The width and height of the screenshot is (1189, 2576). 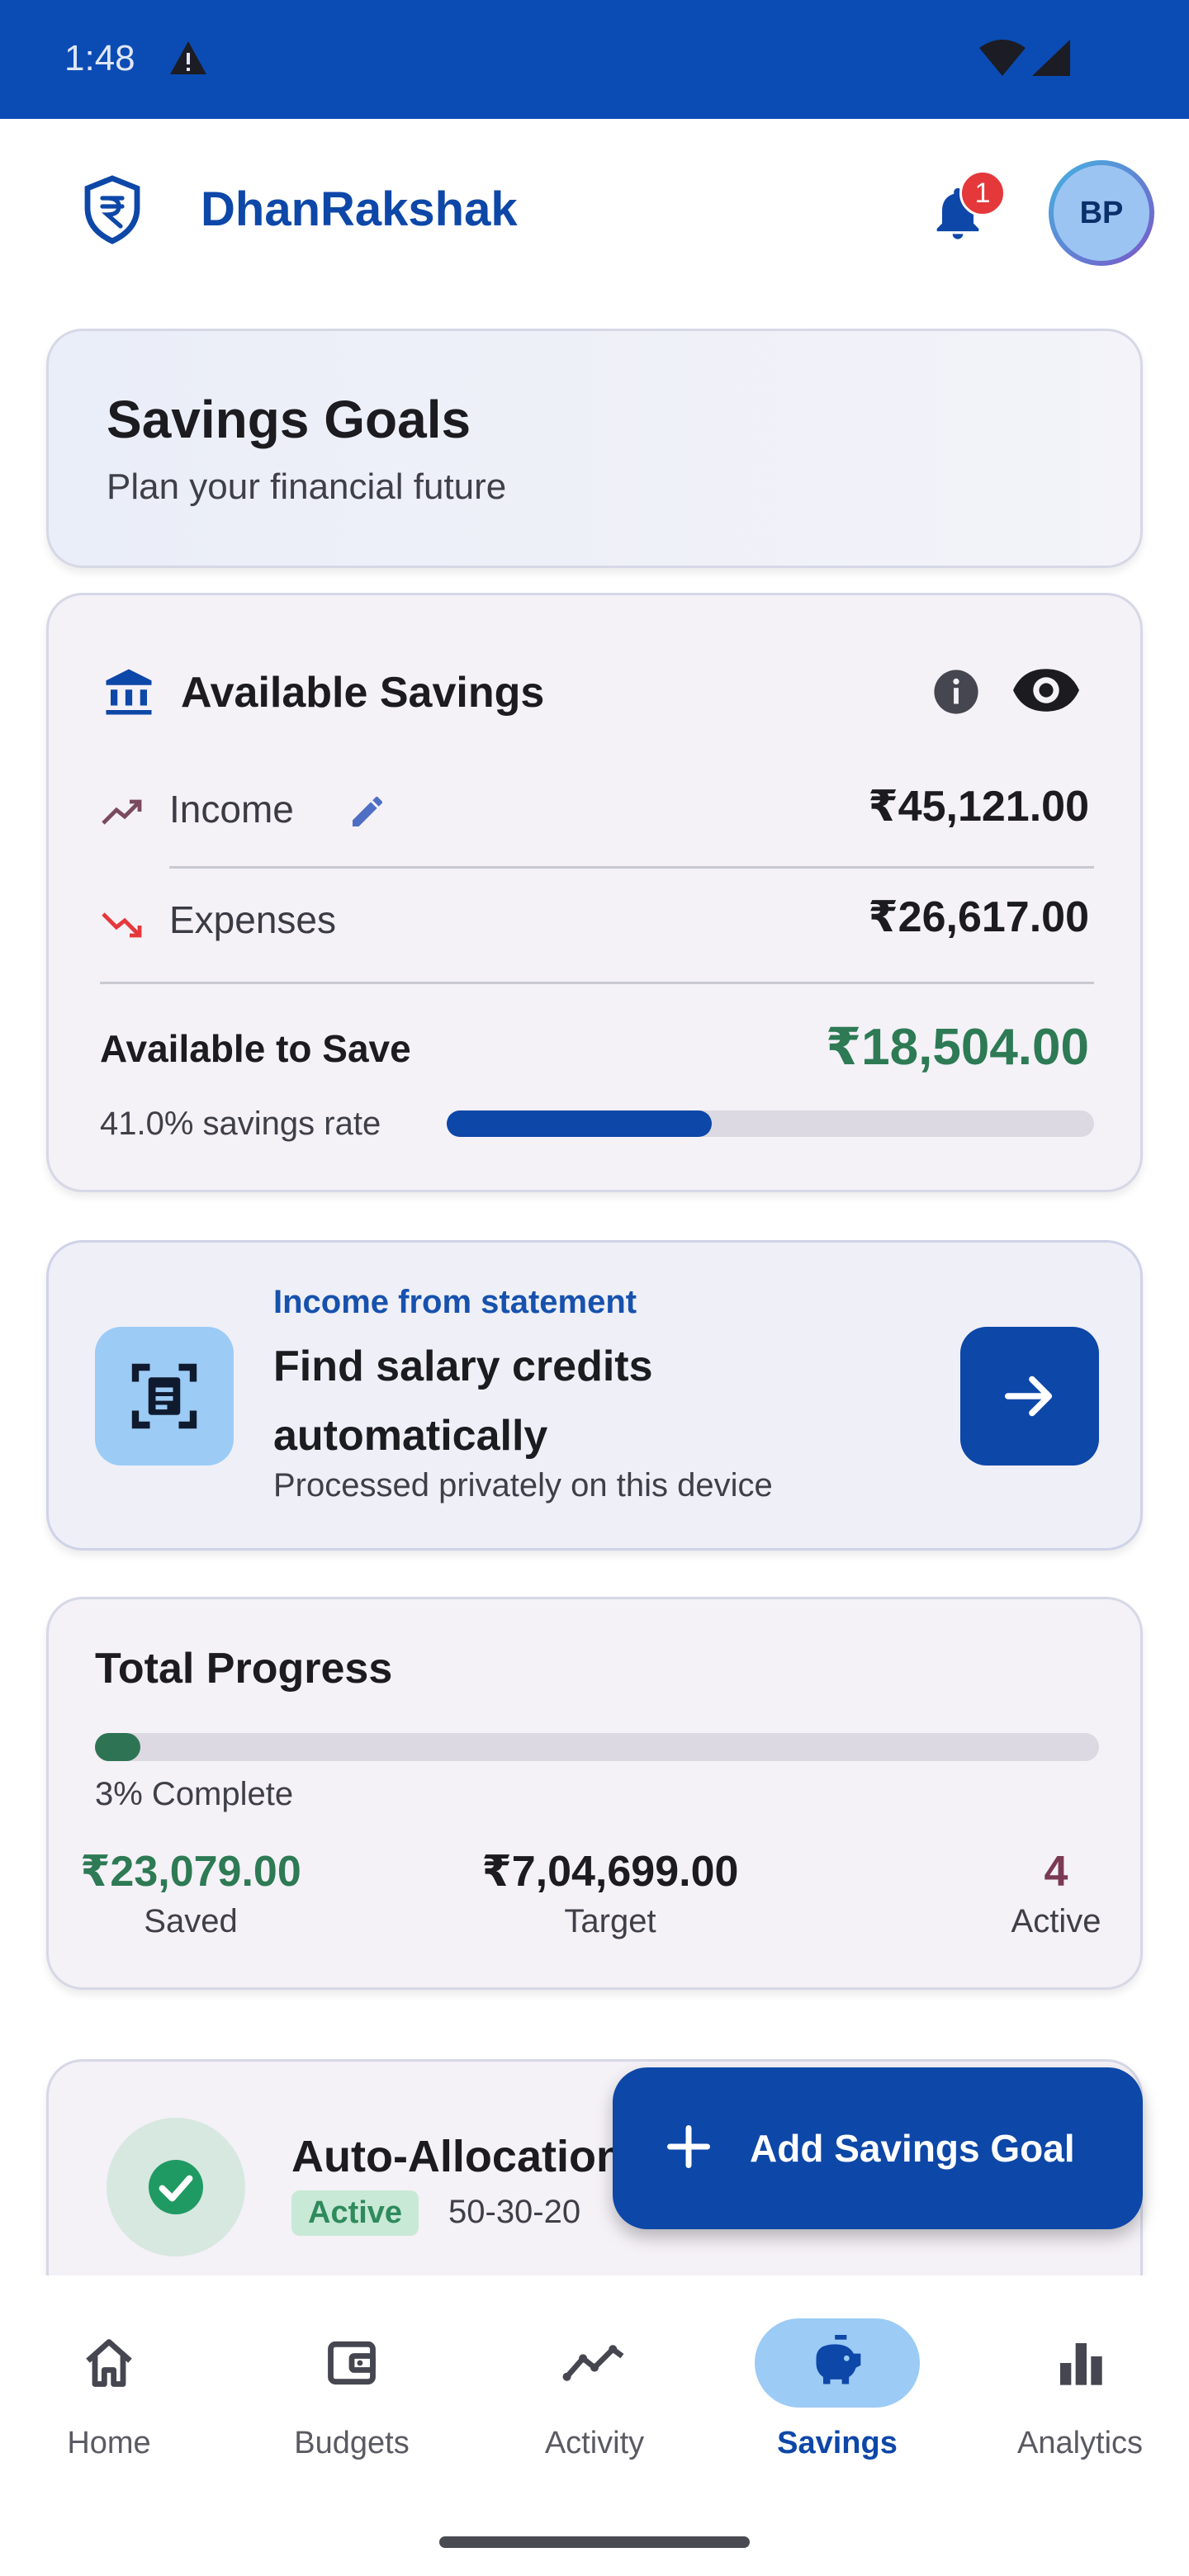 What do you see at coordinates (1051, 60) in the screenshot?
I see `cellular-signal-icon` at bounding box center [1051, 60].